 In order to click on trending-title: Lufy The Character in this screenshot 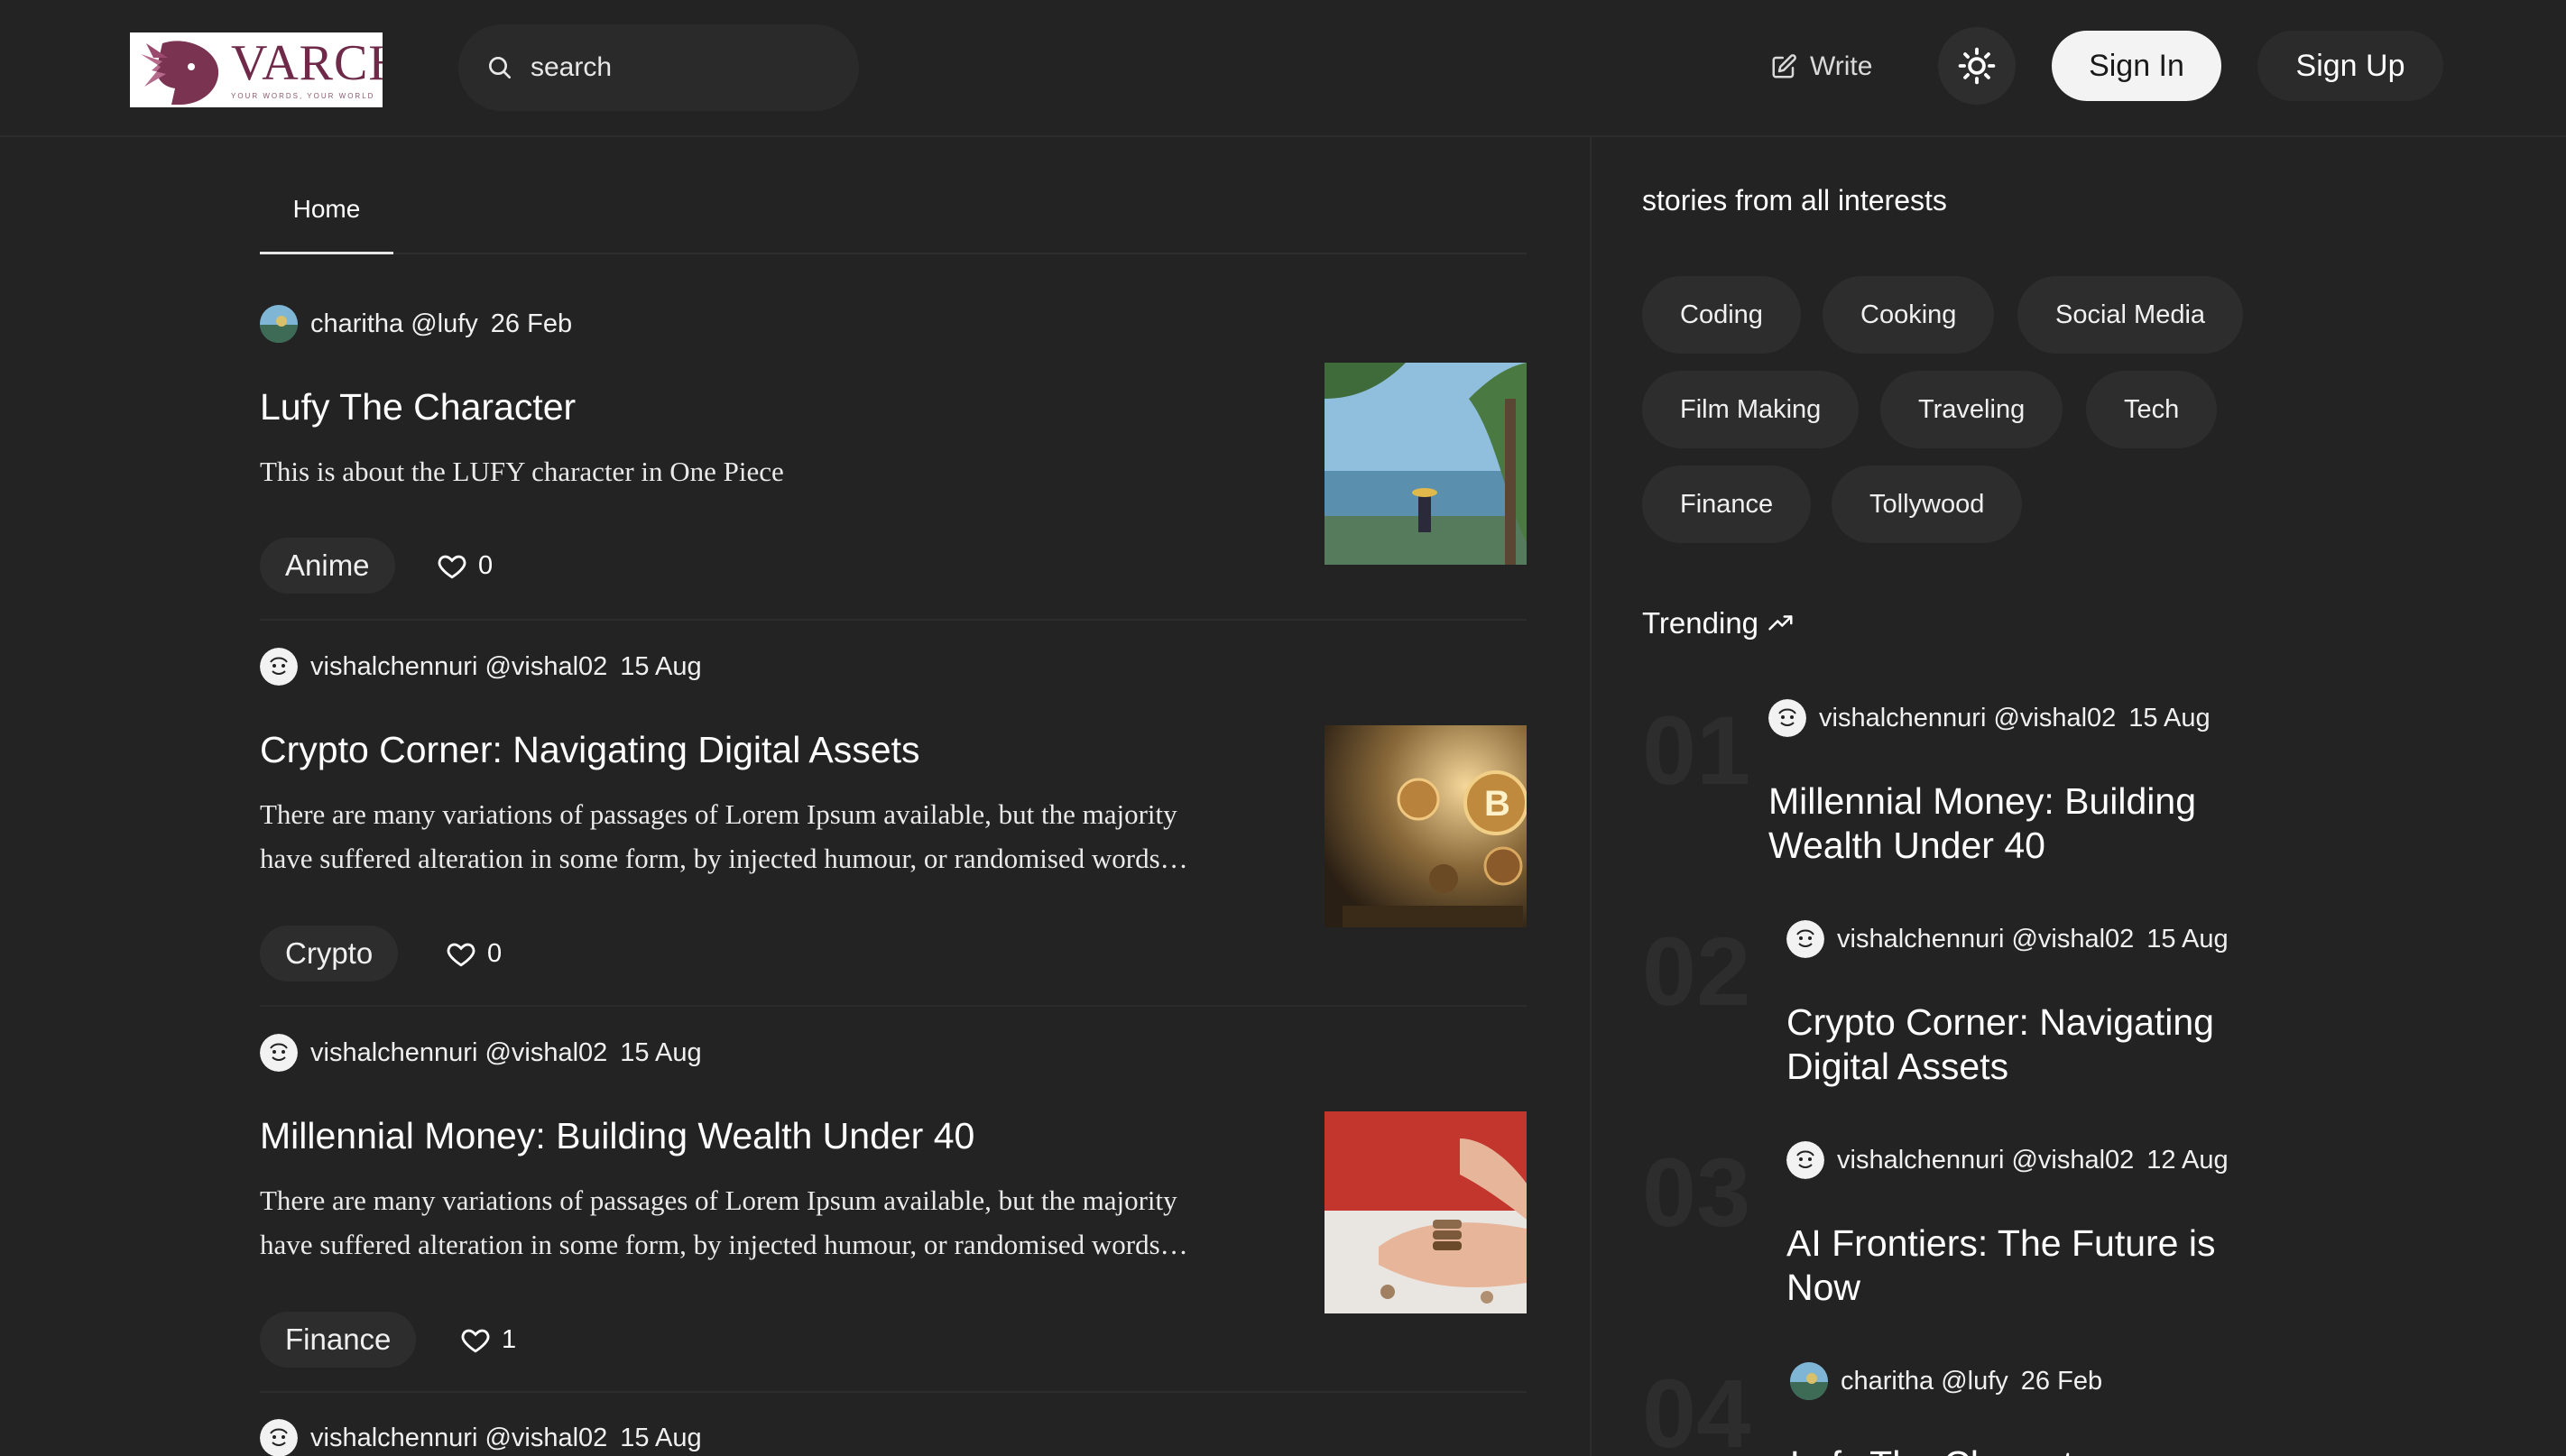, I will do `click(2043, 1449)`.